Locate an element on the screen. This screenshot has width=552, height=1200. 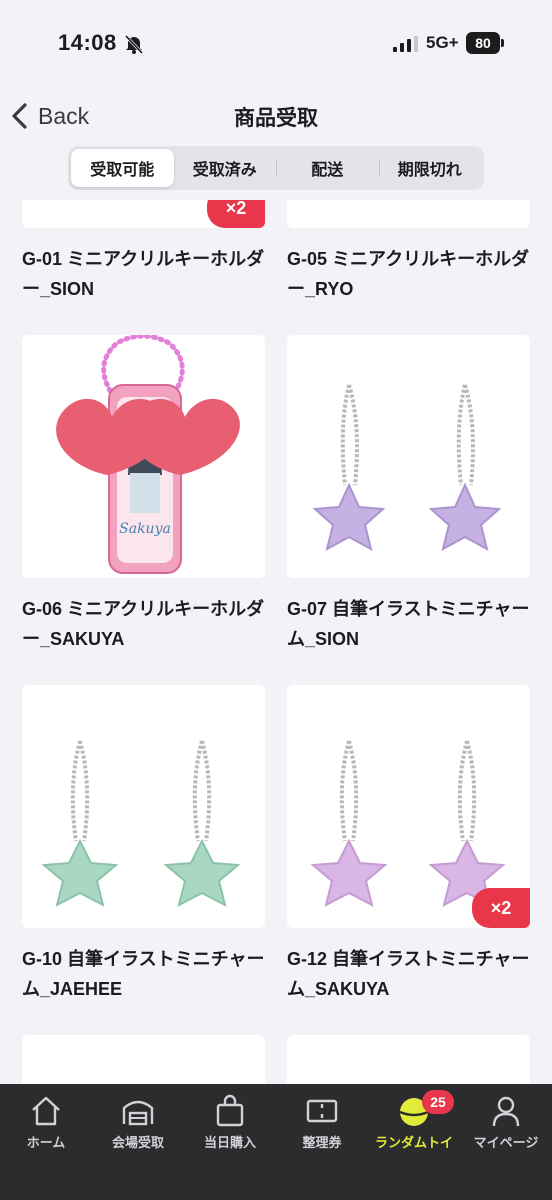
shopping-bag-icon is located at coordinates (230, 1110).